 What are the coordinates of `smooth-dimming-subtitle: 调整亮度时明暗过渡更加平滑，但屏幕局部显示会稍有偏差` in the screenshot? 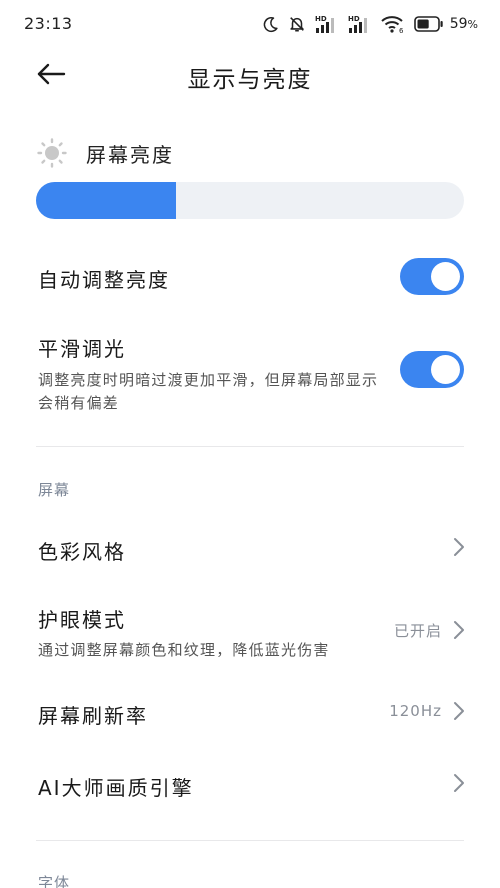 It's located at (208, 391).